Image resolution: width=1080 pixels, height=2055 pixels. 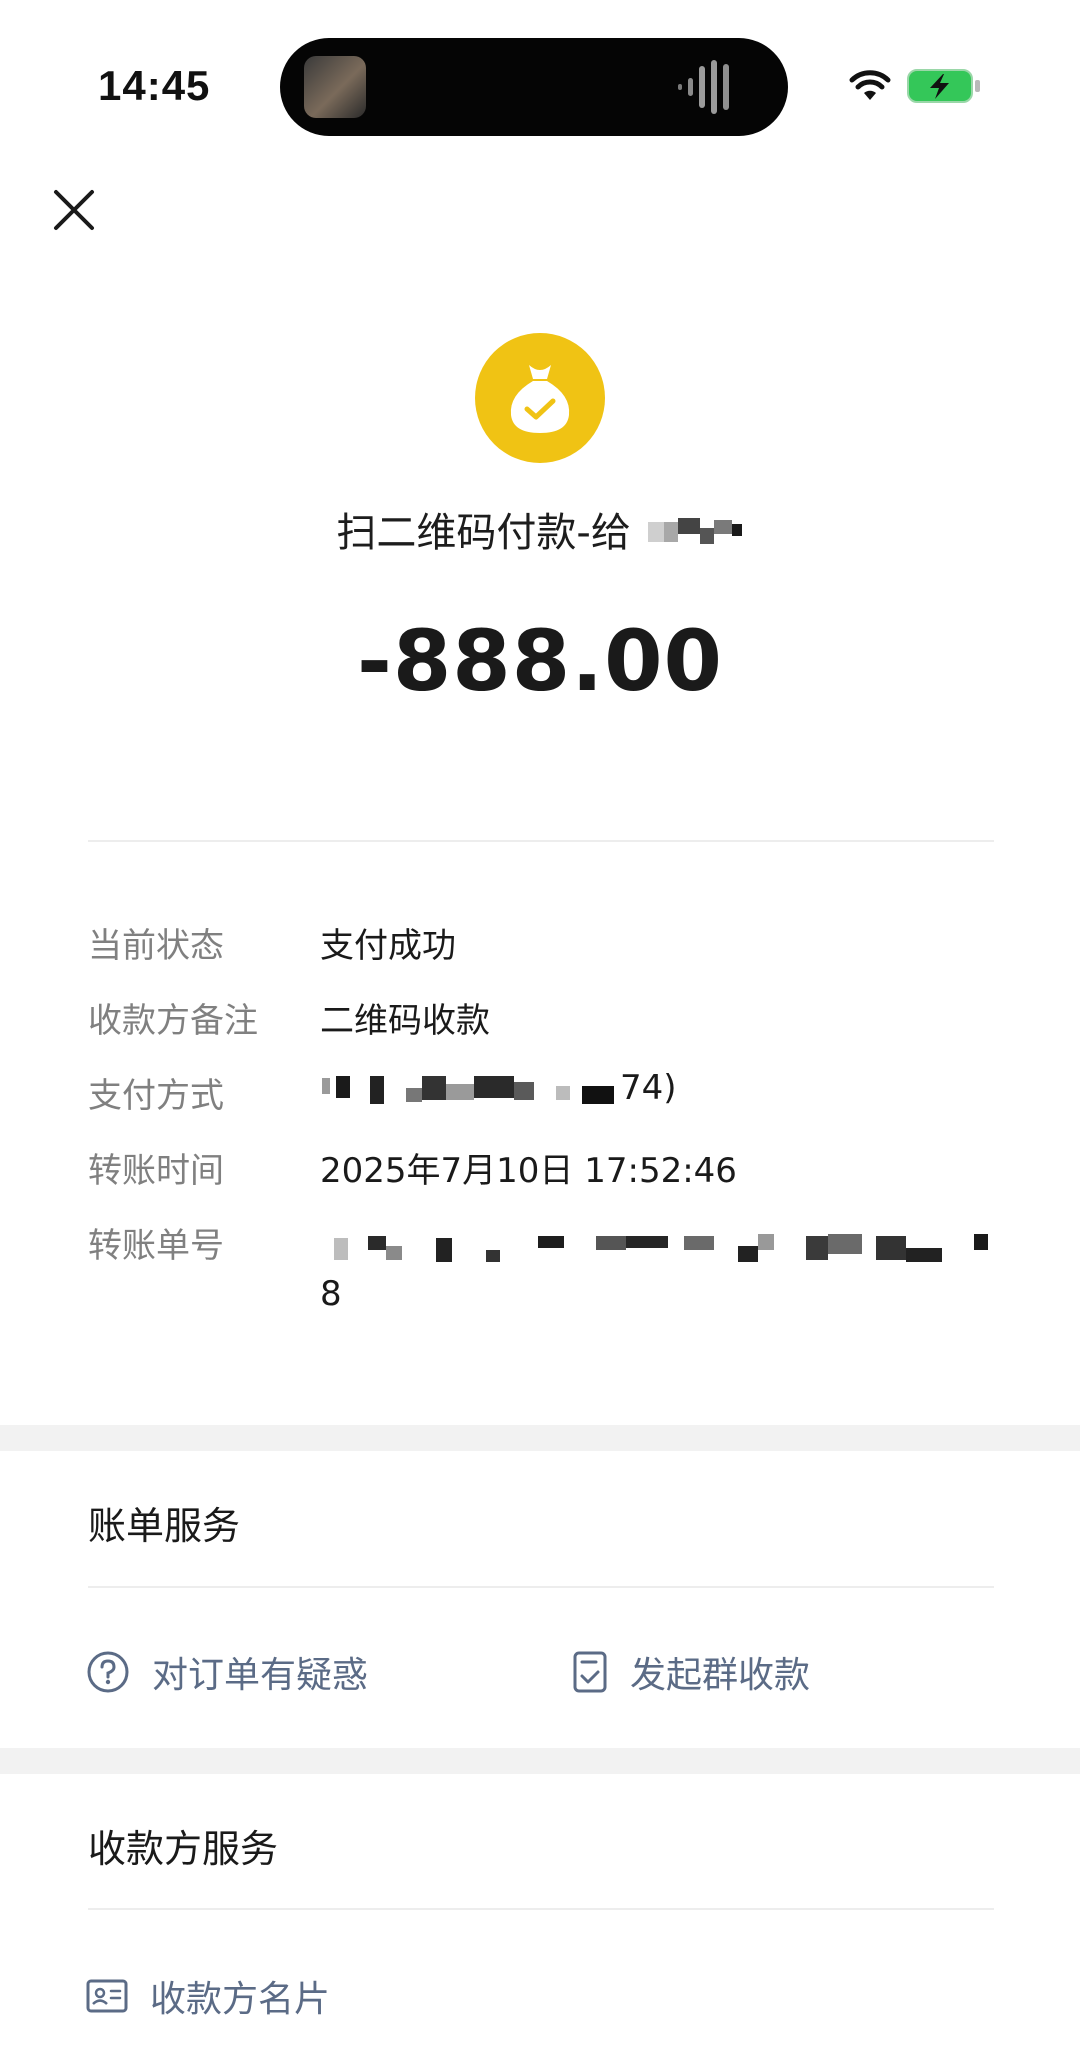 I want to click on order-number-redacted, so click(x=657, y=1248).